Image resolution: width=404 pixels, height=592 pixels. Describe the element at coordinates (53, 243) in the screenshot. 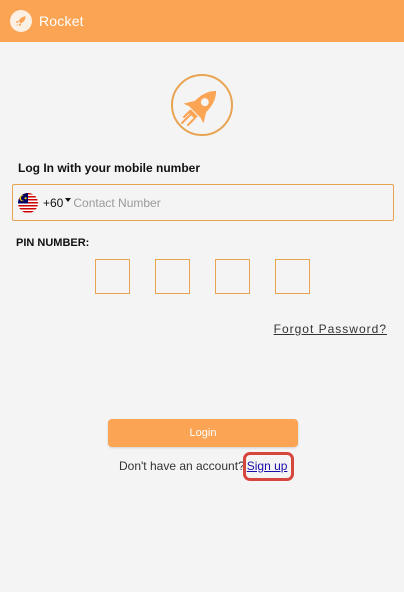

I see `pin-label: PIN NUMBER:` at that location.